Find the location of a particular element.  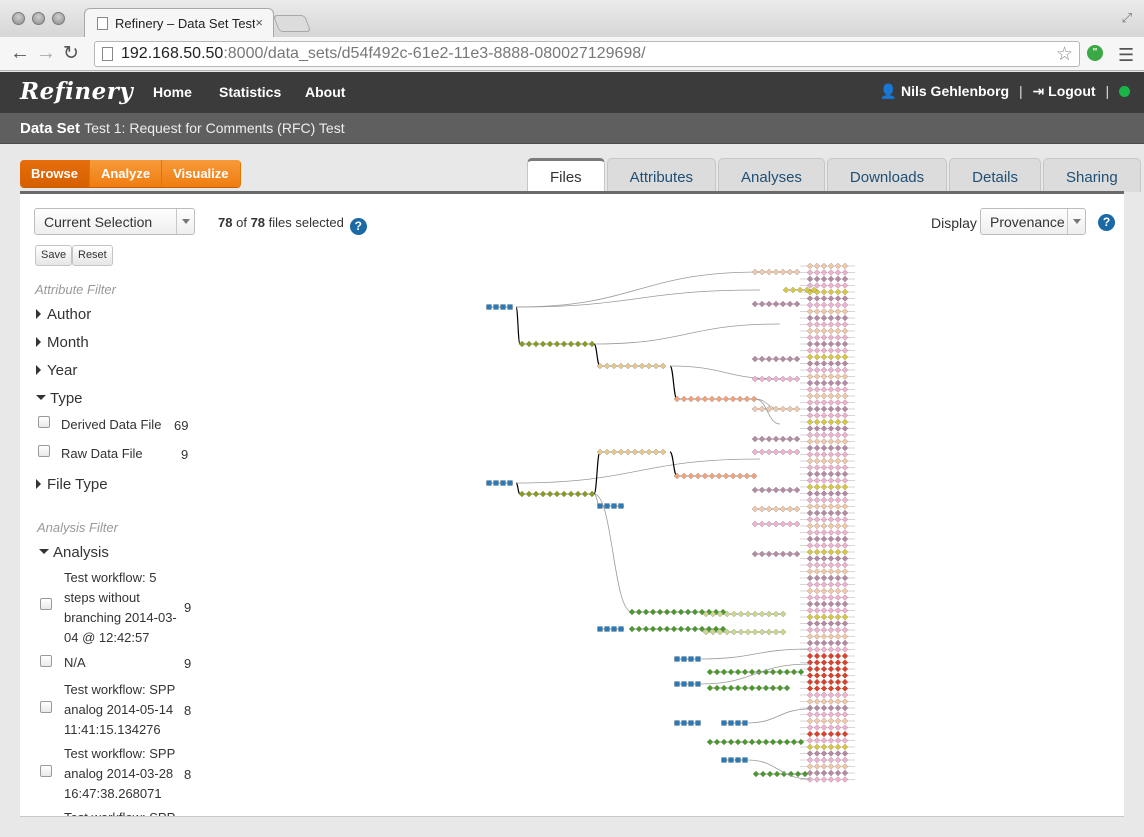

checkbox-analysis is located at coordinates (46, 604).